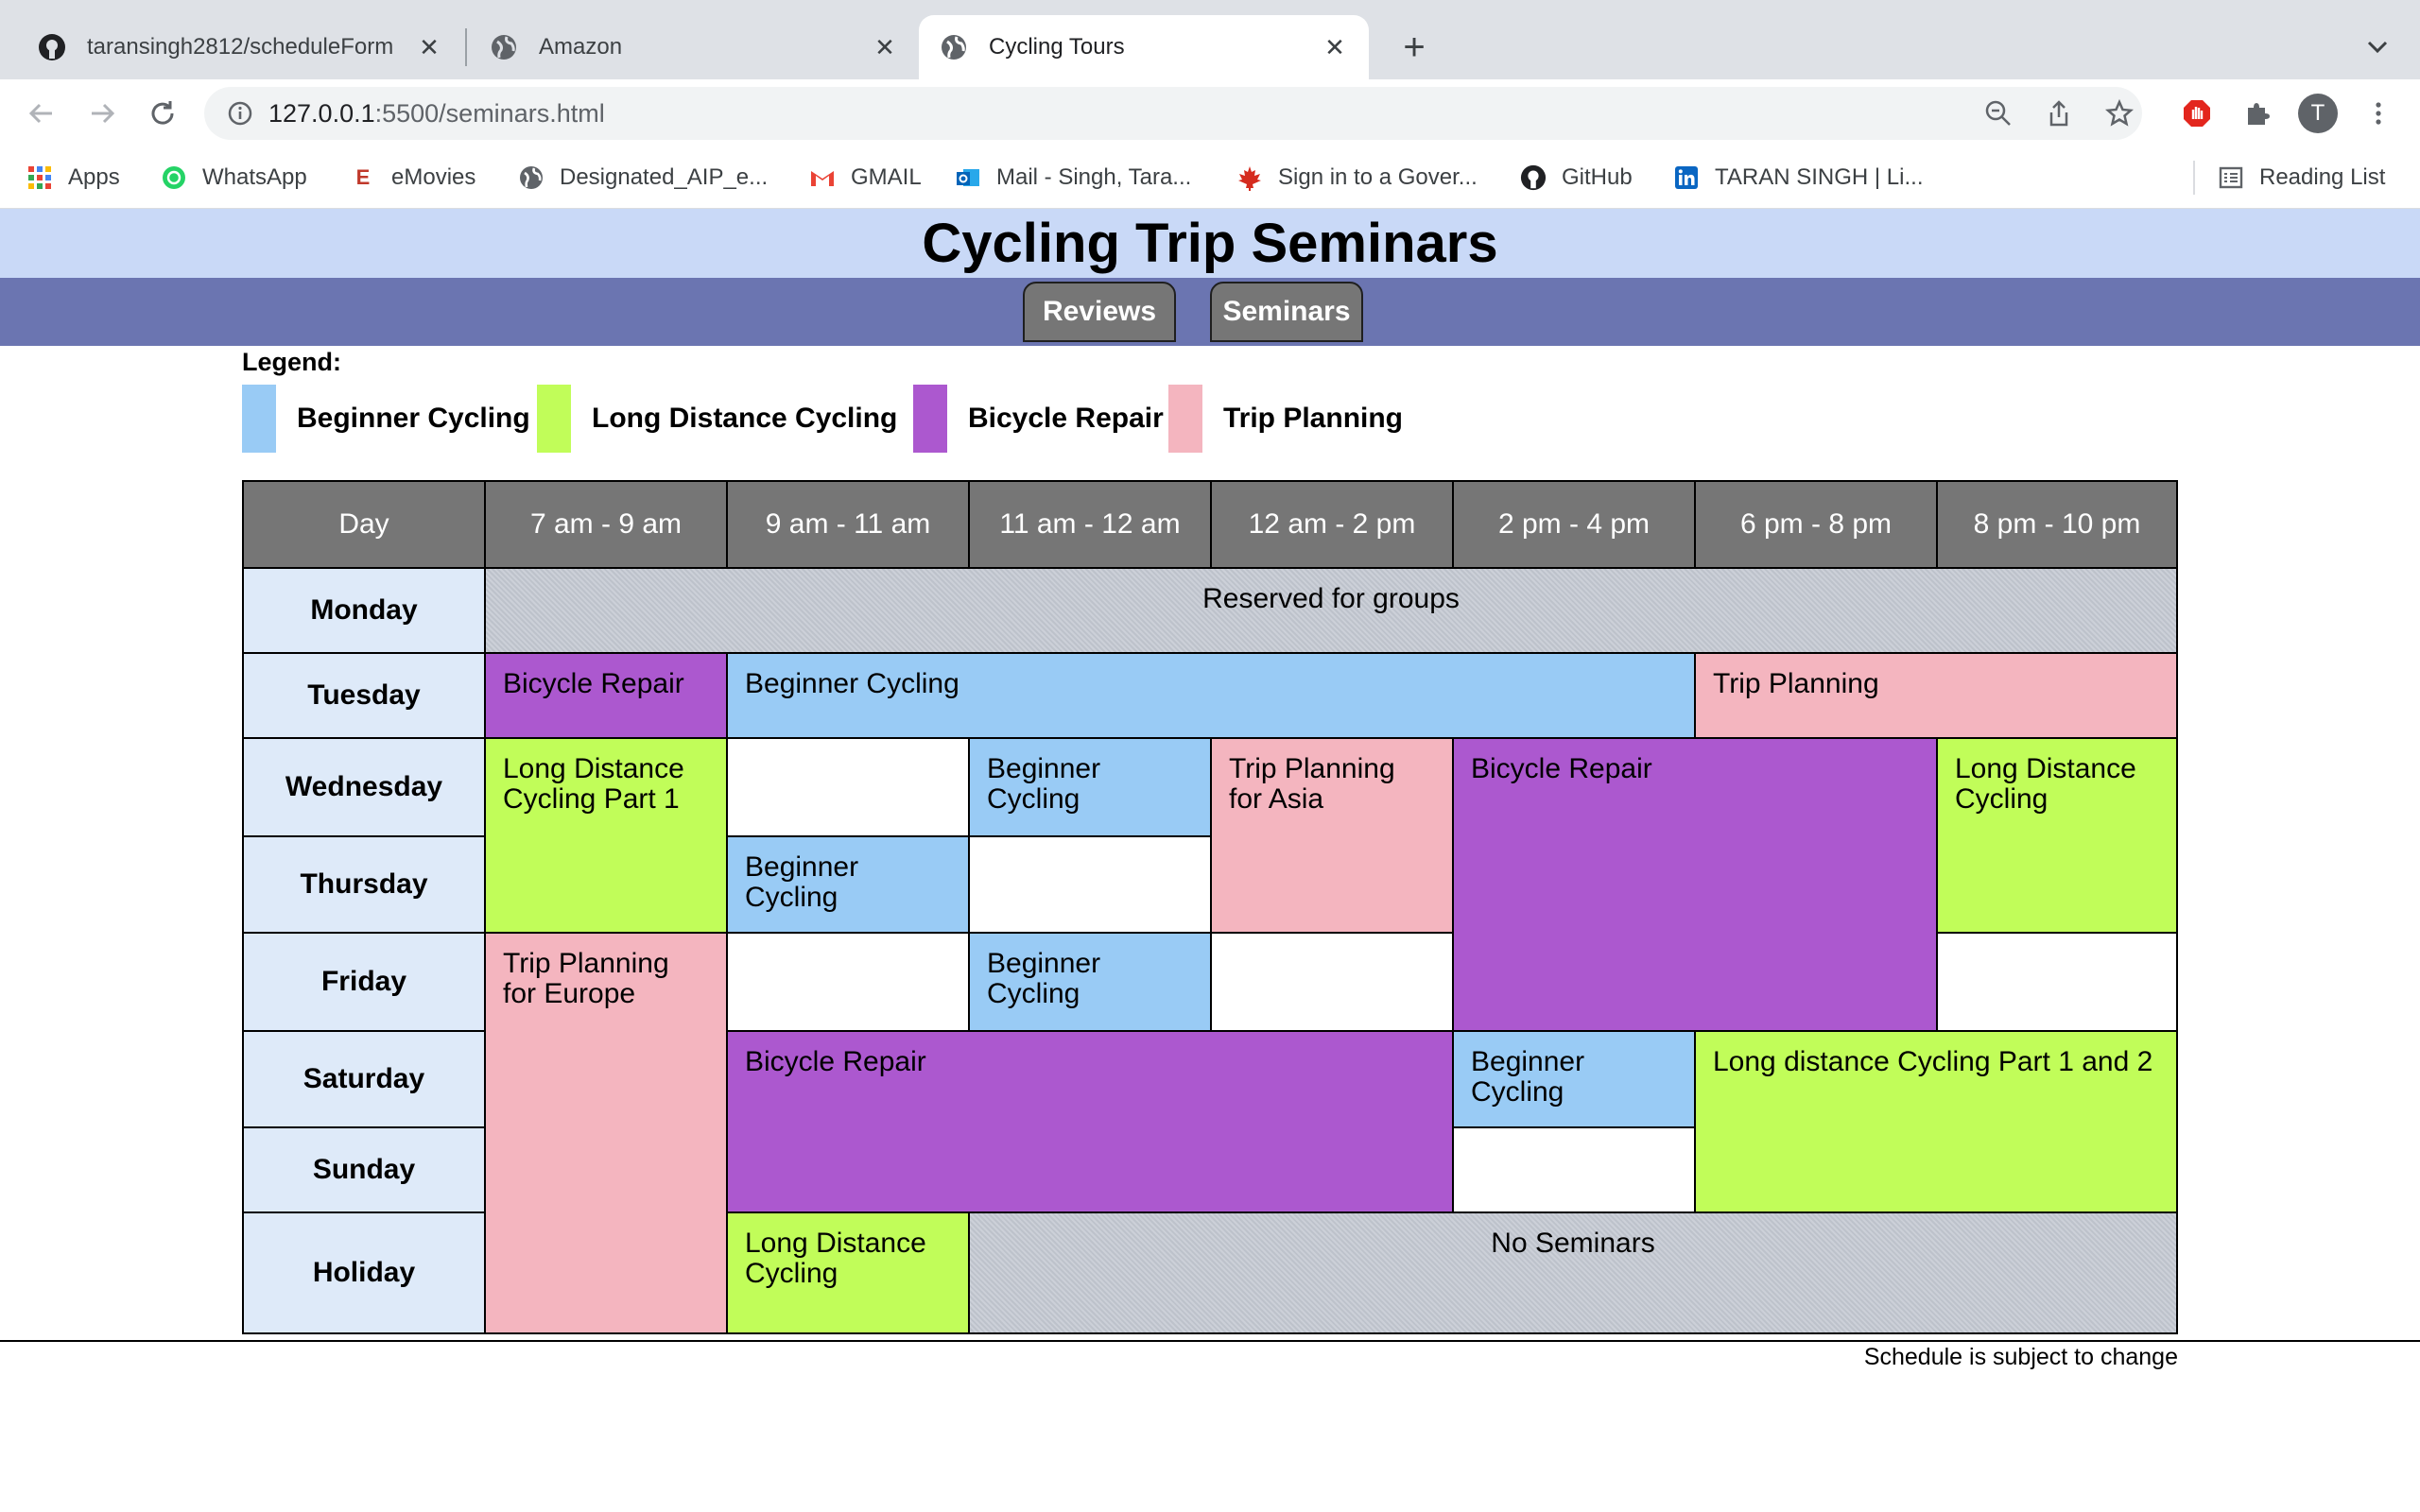 The image size is (2420, 1512). What do you see at coordinates (2021, 1357) in the screenshot?
I see `schedule-footnote: Schedule is subject to change` at bounding box center [2021, 1357].